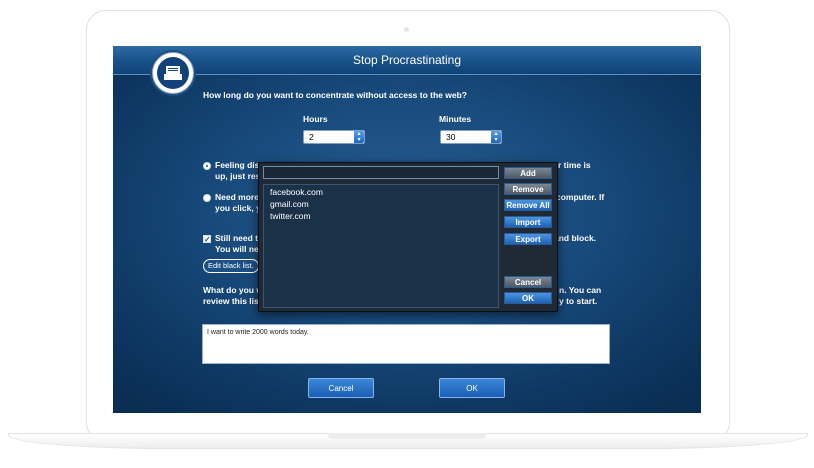  I want to click on list-item: gmail.com, so click(289, 204).